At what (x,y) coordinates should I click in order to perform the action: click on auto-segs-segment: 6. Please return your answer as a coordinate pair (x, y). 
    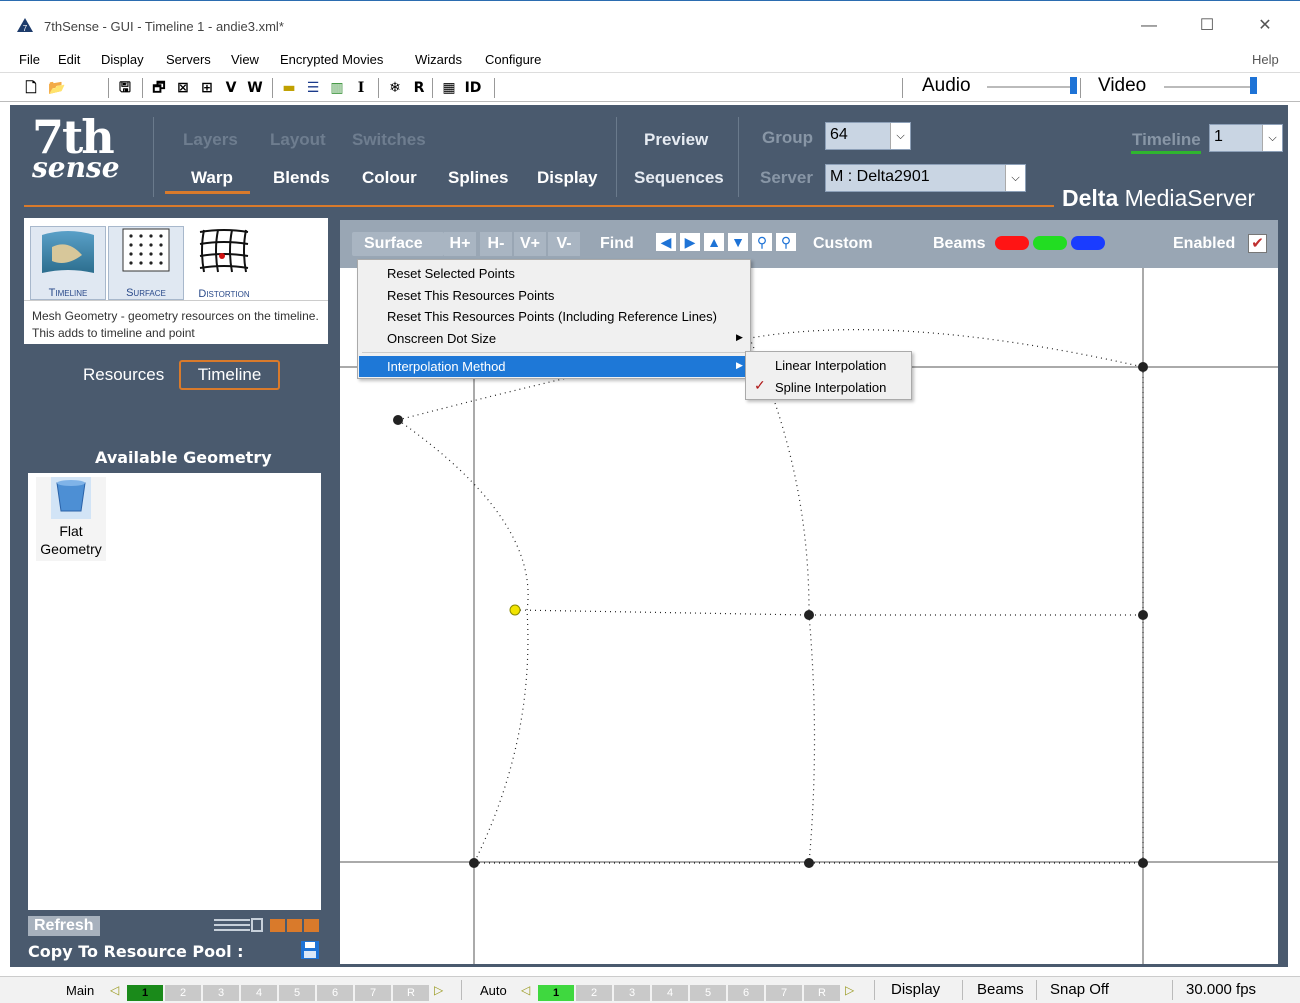
    Looking at the image, I should click on (746, 993).